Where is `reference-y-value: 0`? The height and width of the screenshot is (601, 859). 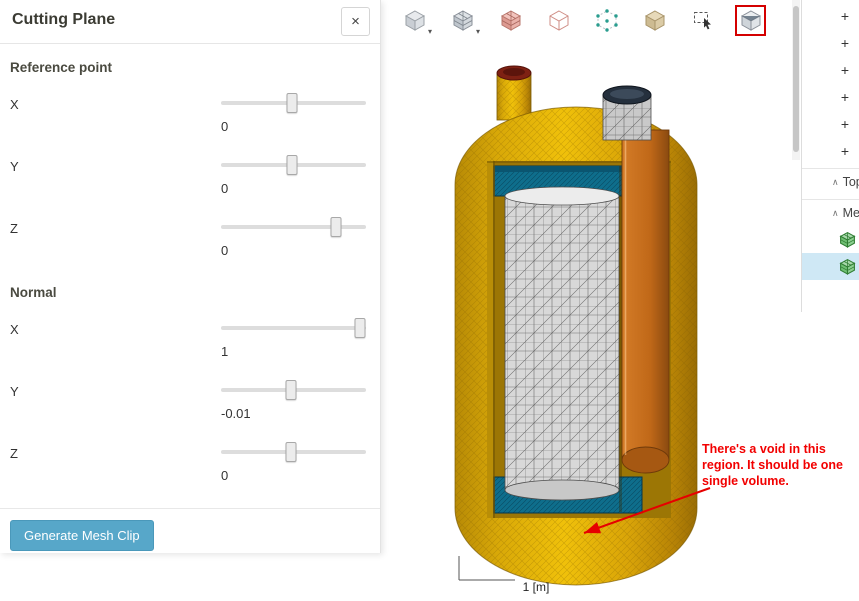 reference-y-value: 0 is located at coordinates (225, 188).